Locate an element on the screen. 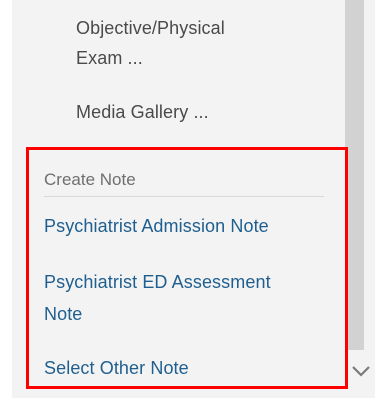  chevron-down-icon is located at coordinates (361, 371).